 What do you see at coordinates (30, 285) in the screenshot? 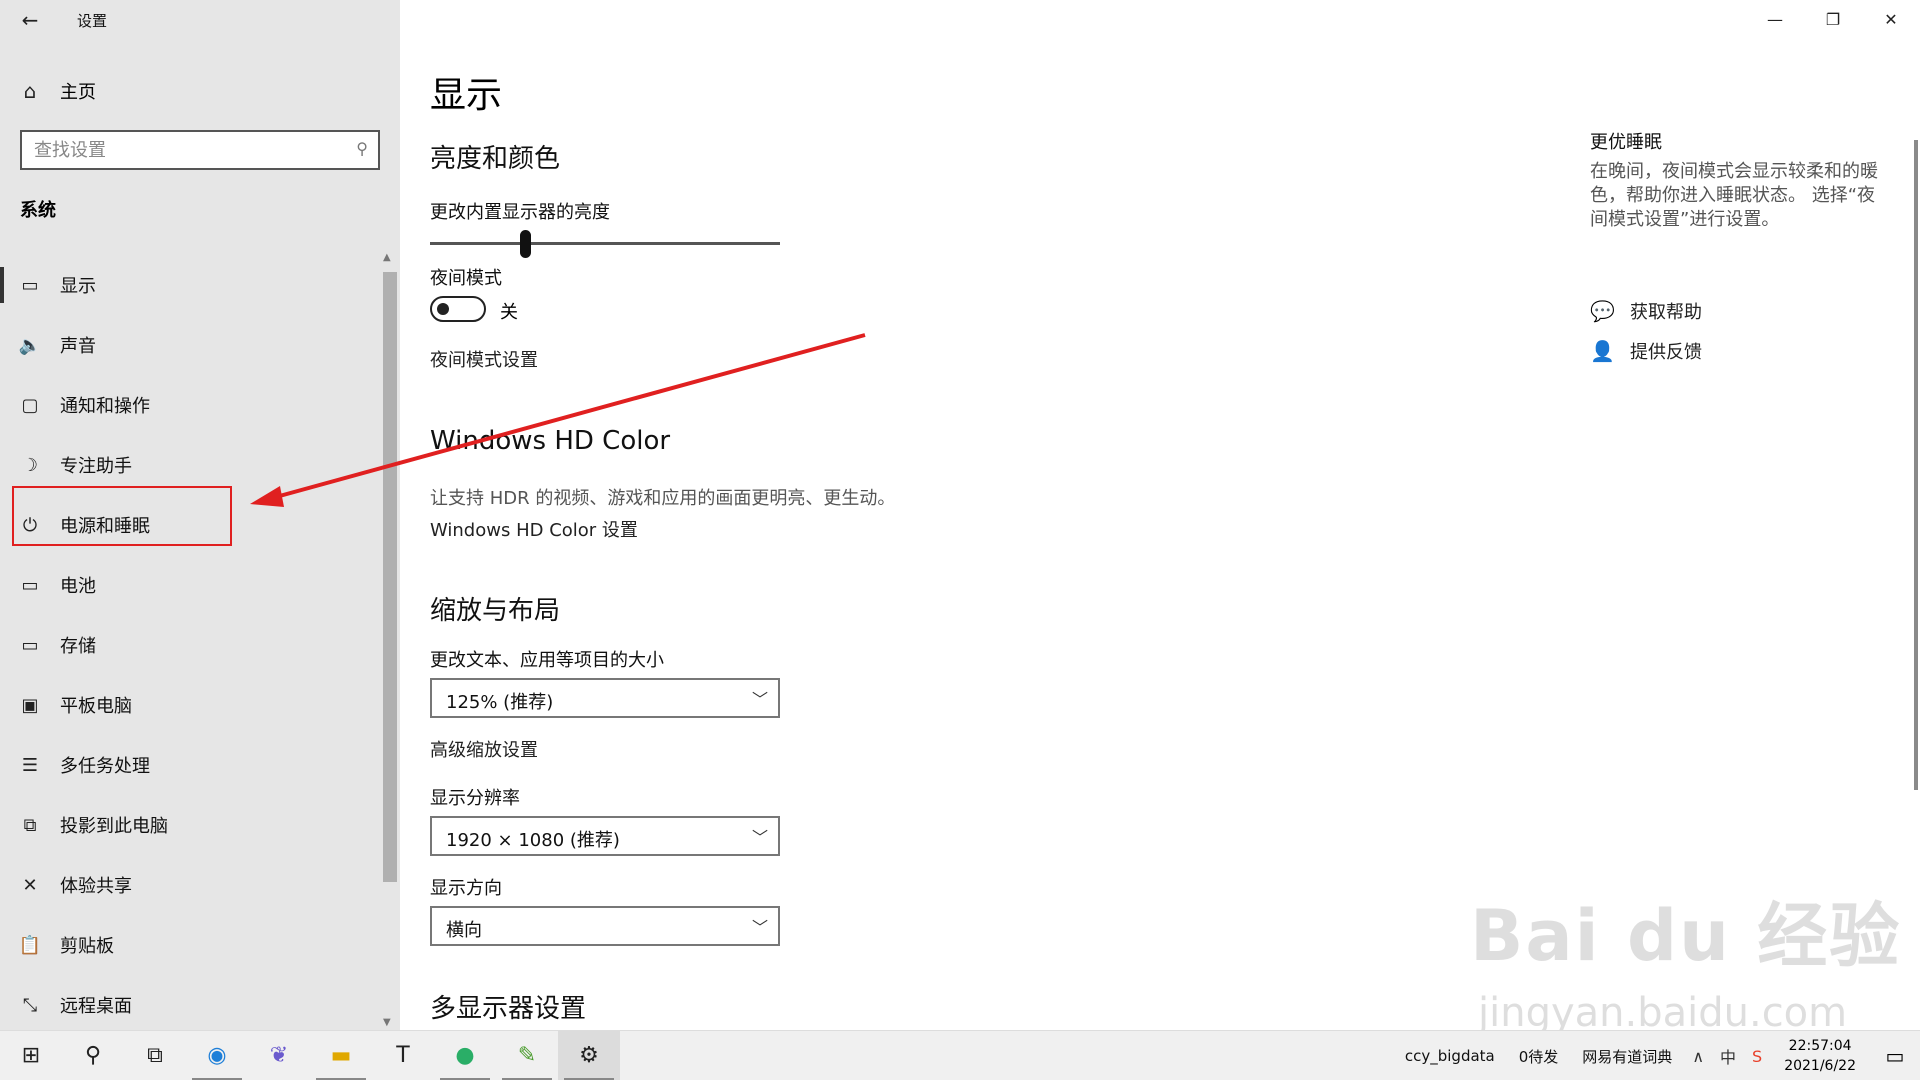
I see `monitor-icon: ▭` at bounding box center [30, 285].